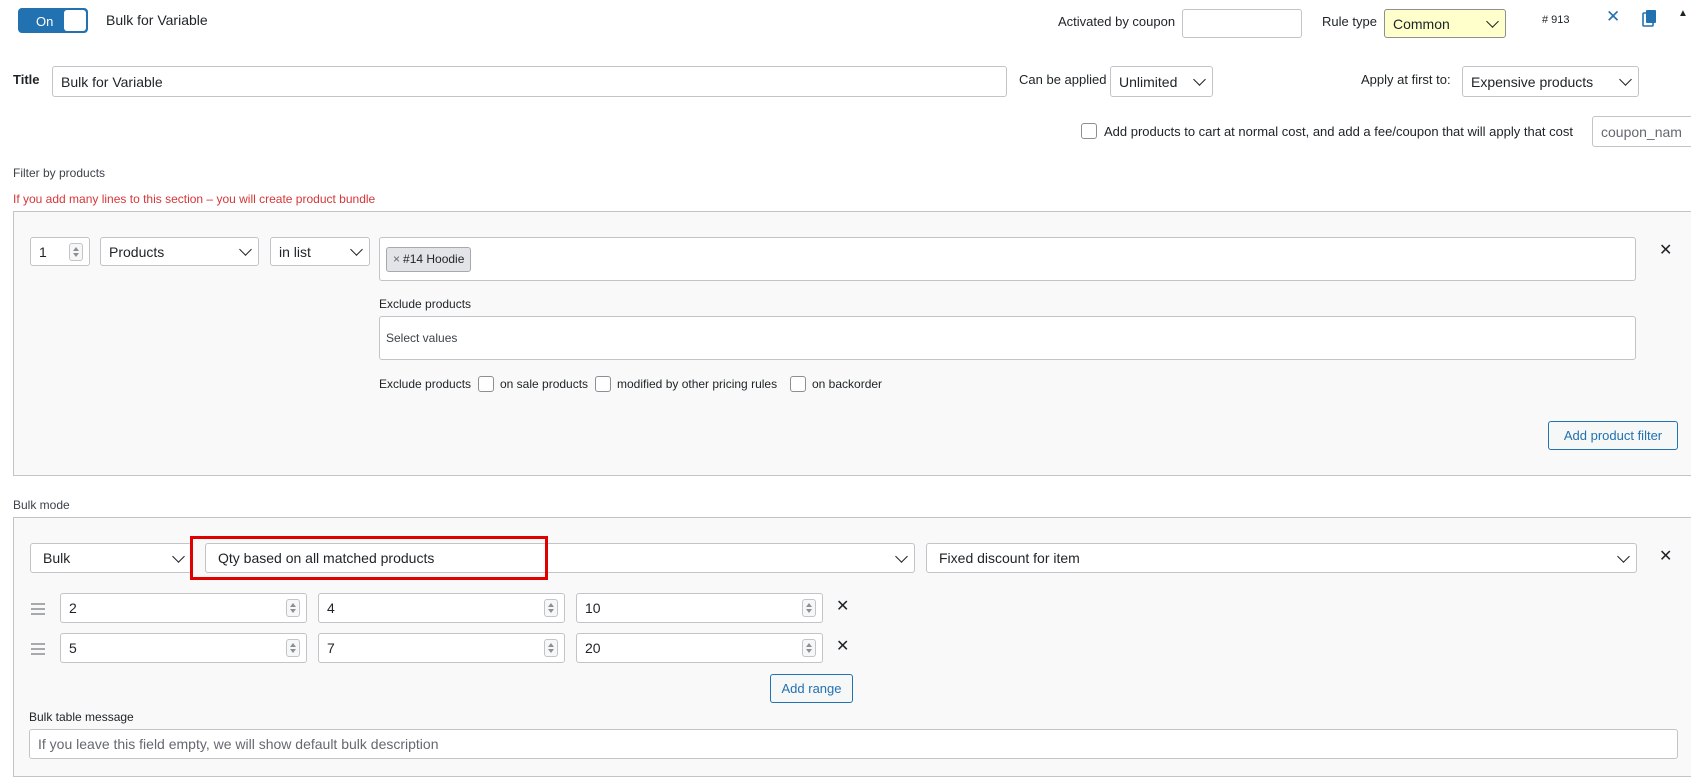  I want to click on rule-enabled-toggle: On, so click(53, 20).